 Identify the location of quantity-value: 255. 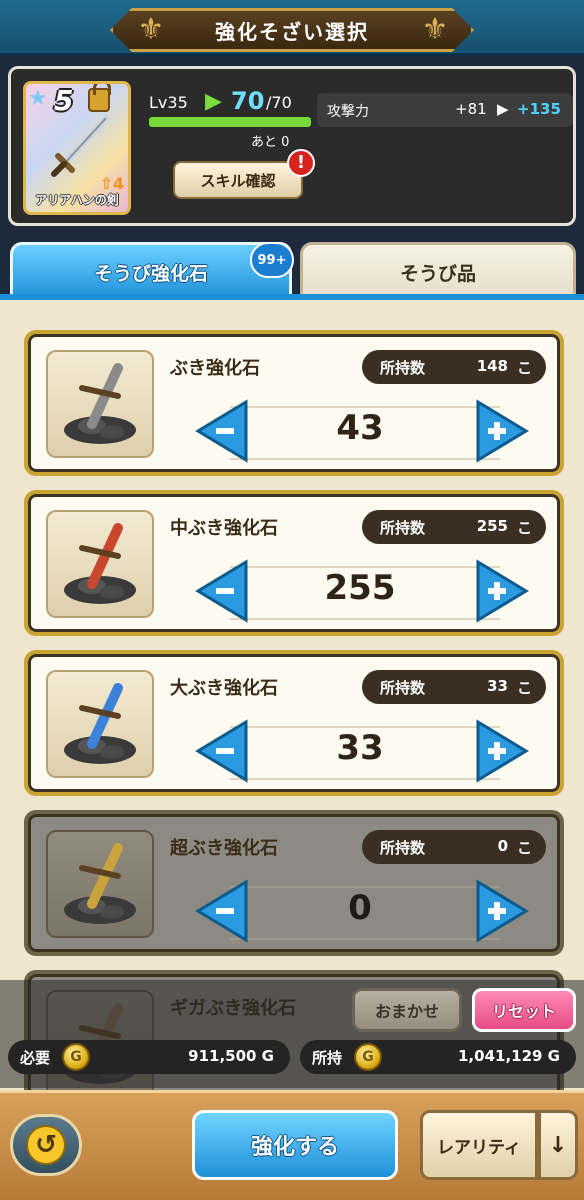
(360, 588).